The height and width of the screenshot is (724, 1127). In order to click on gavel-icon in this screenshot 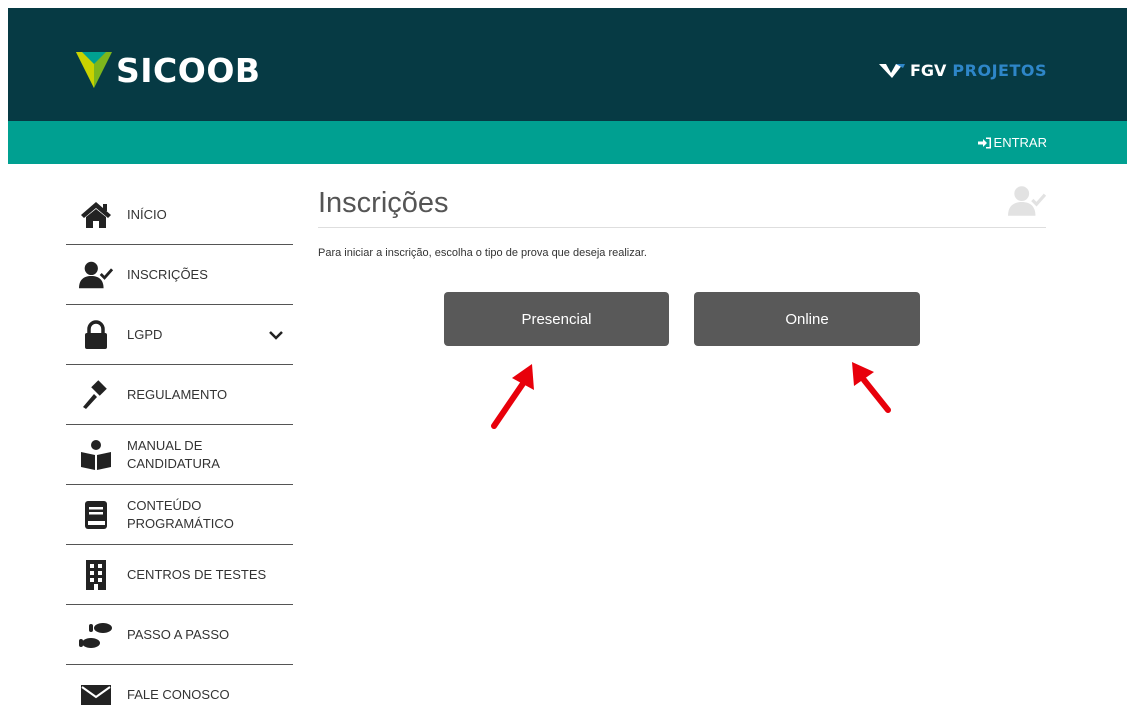, I will do `click(96, 395)`.